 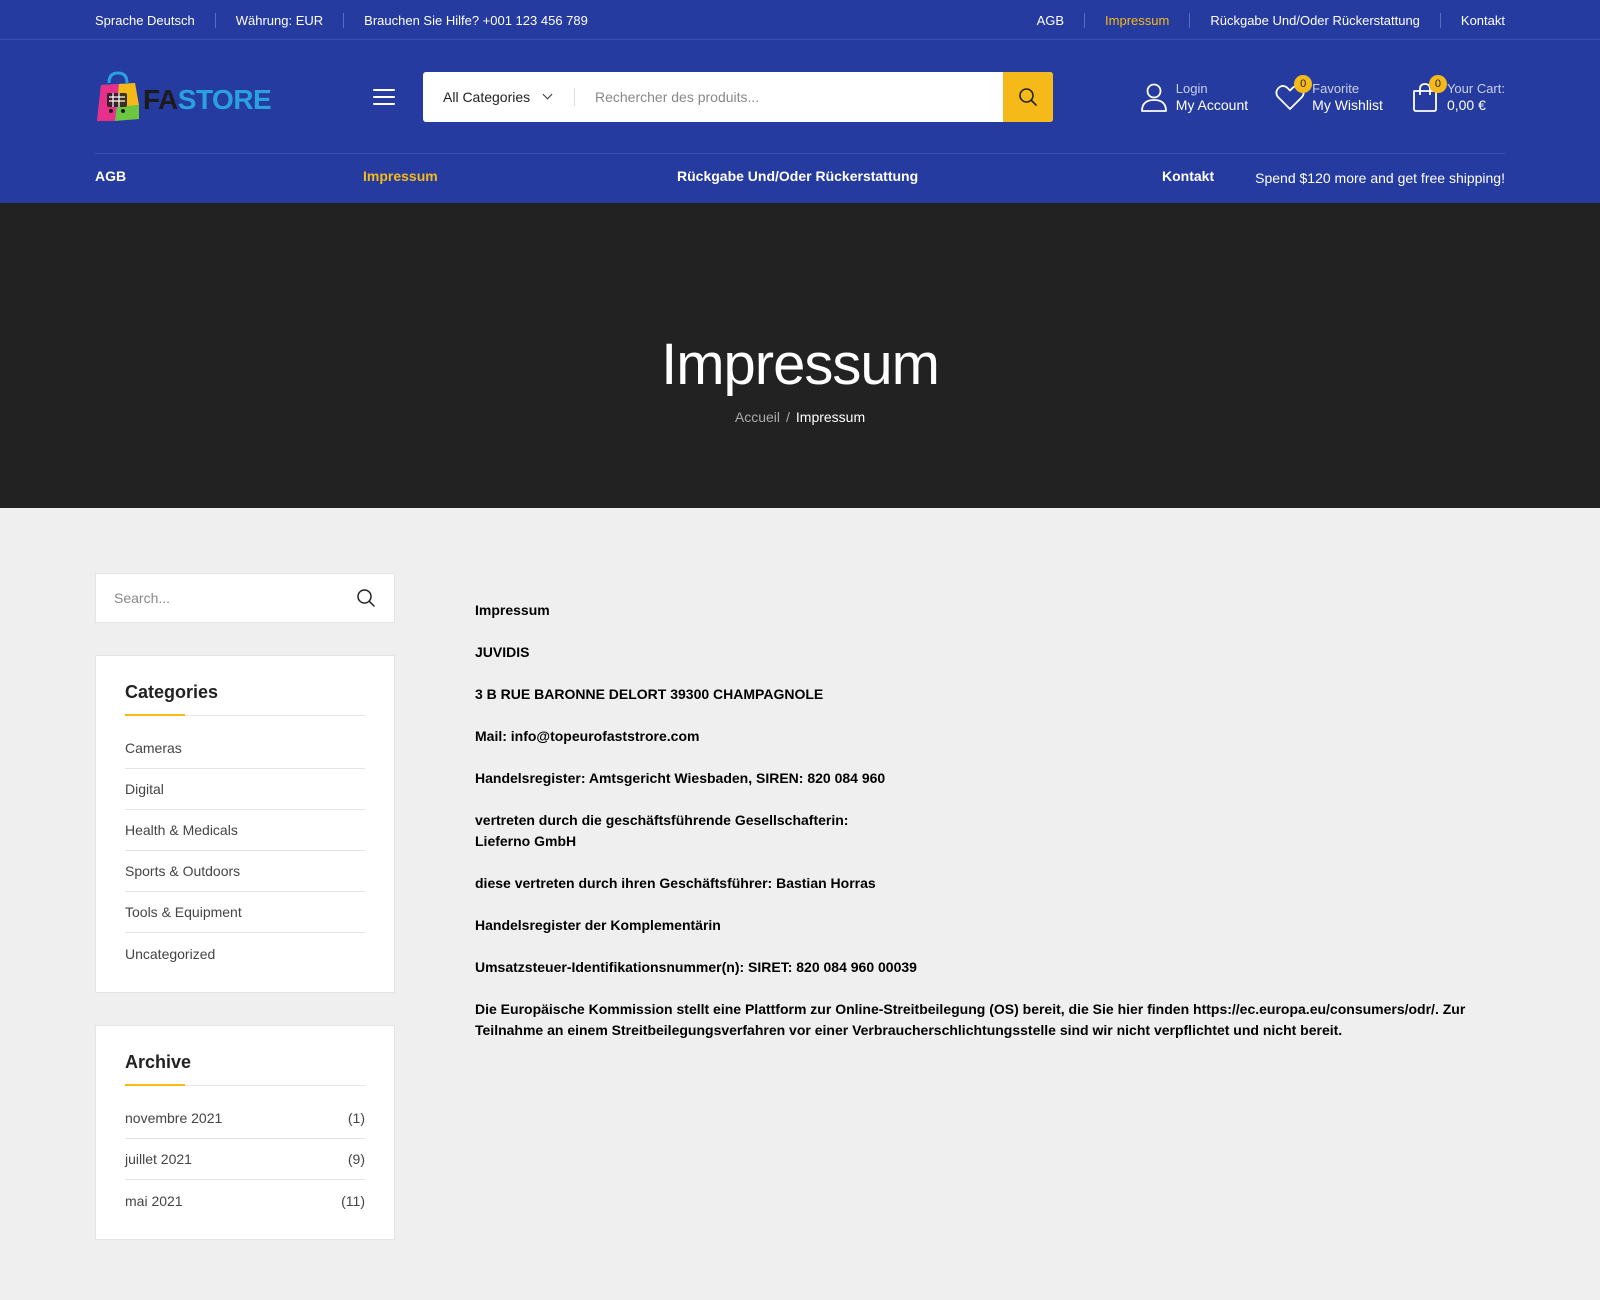 I want to click on nav-item-agb: AGB, so click(x=110, y=176).